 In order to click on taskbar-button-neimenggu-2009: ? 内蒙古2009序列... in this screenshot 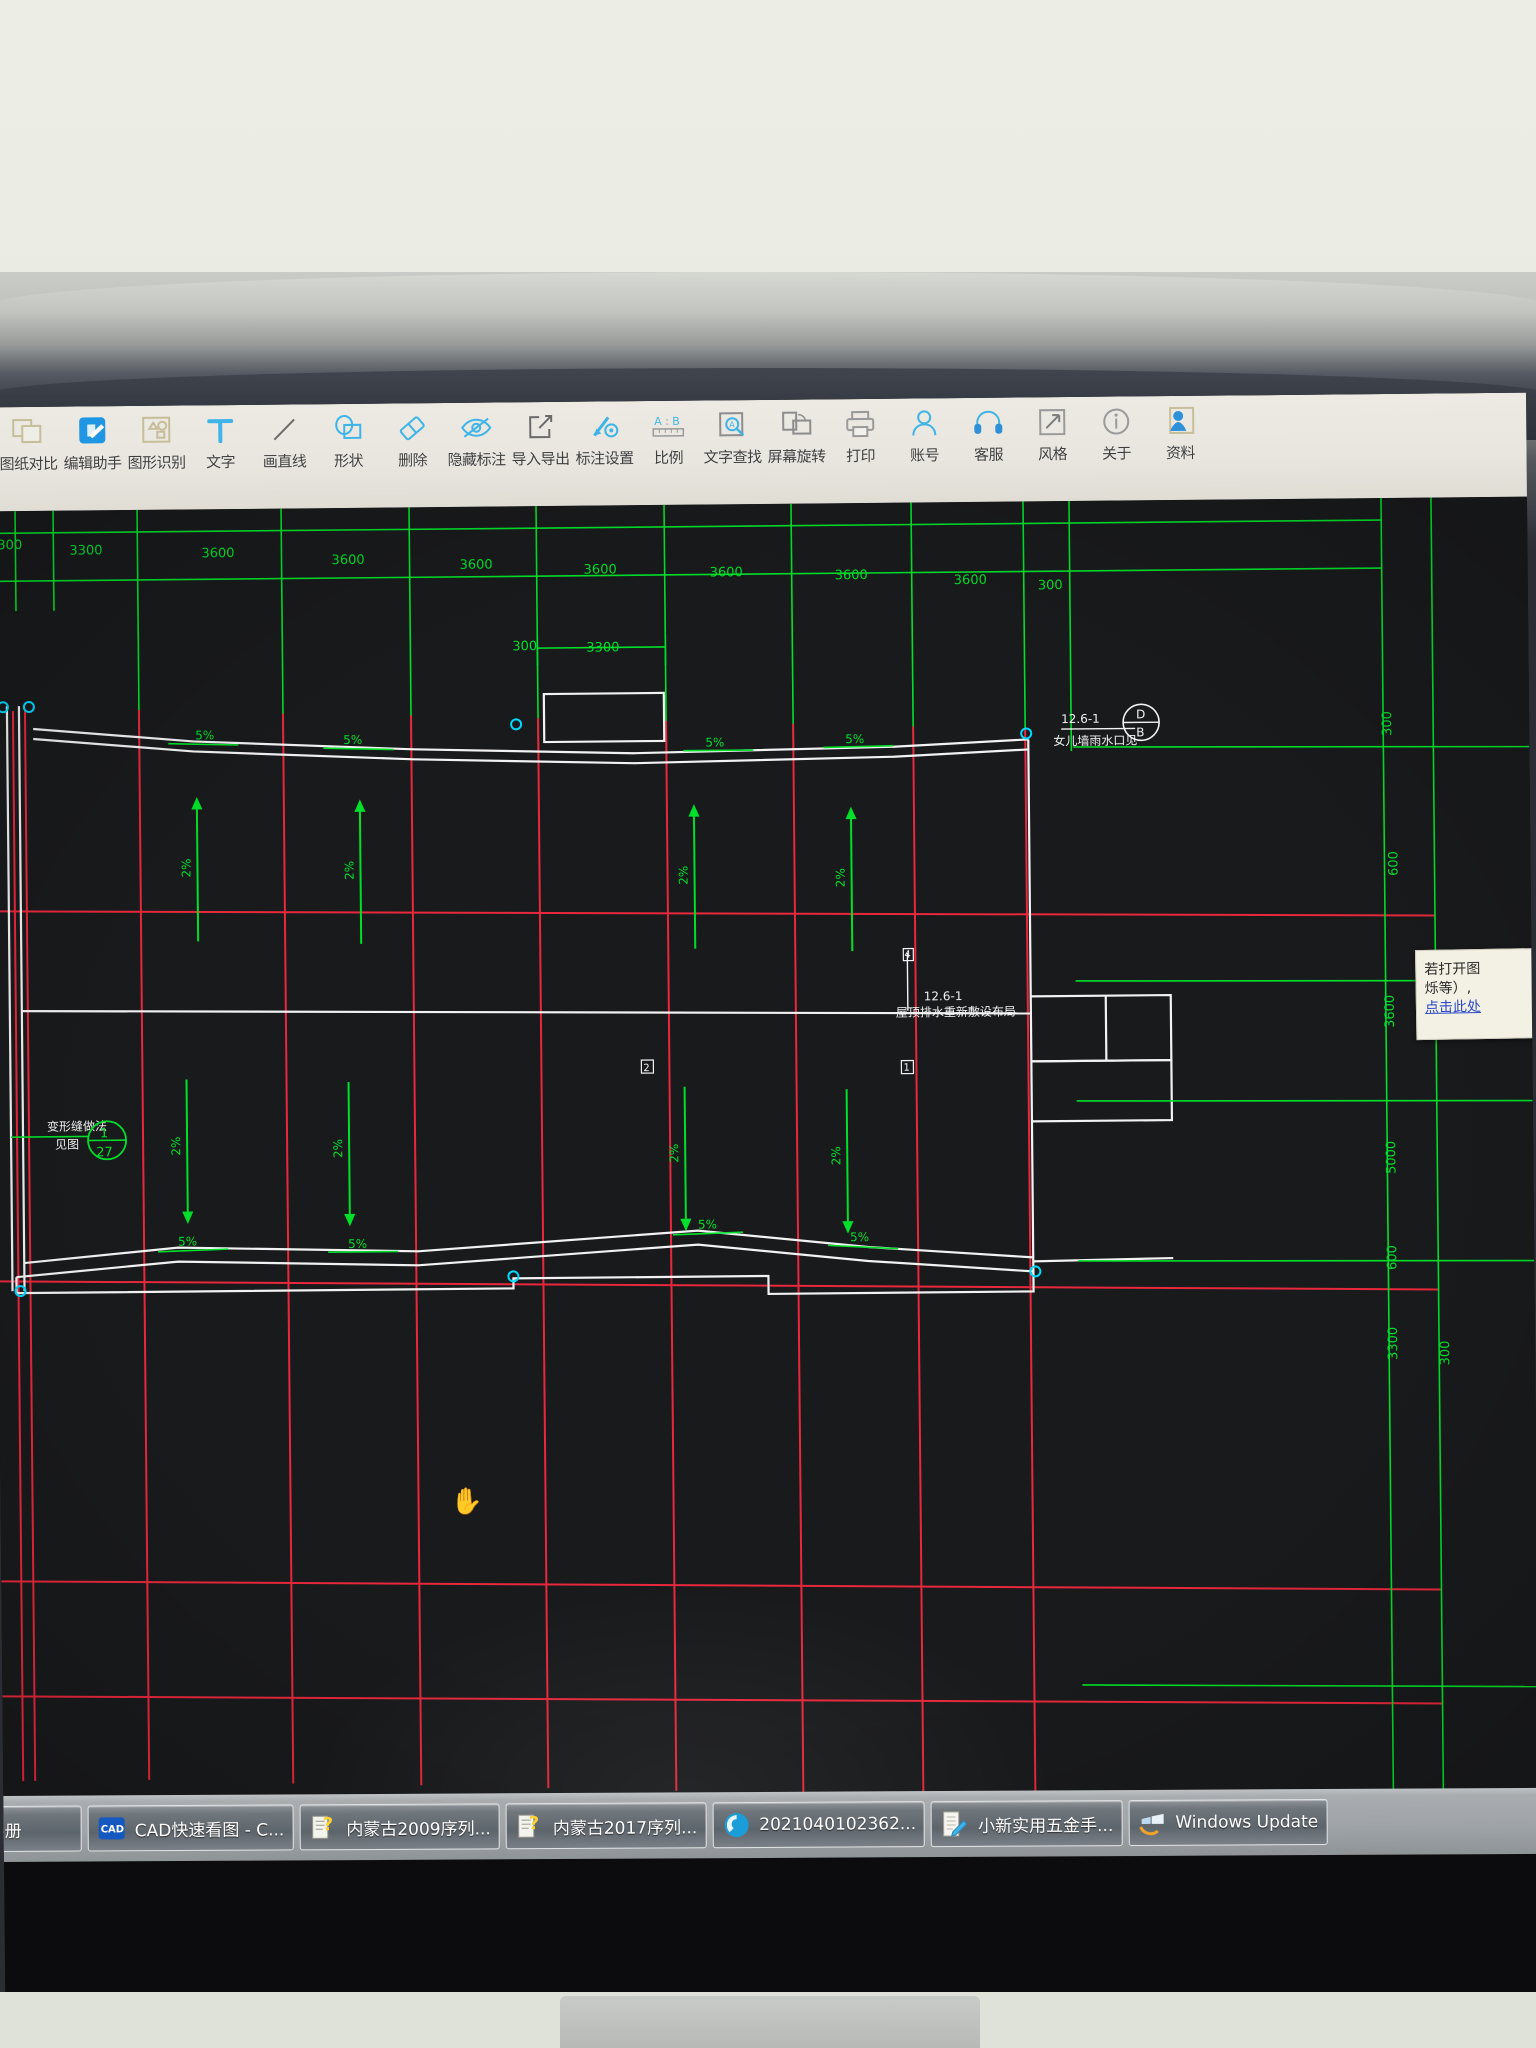, I will do `click(399, 1827)`.